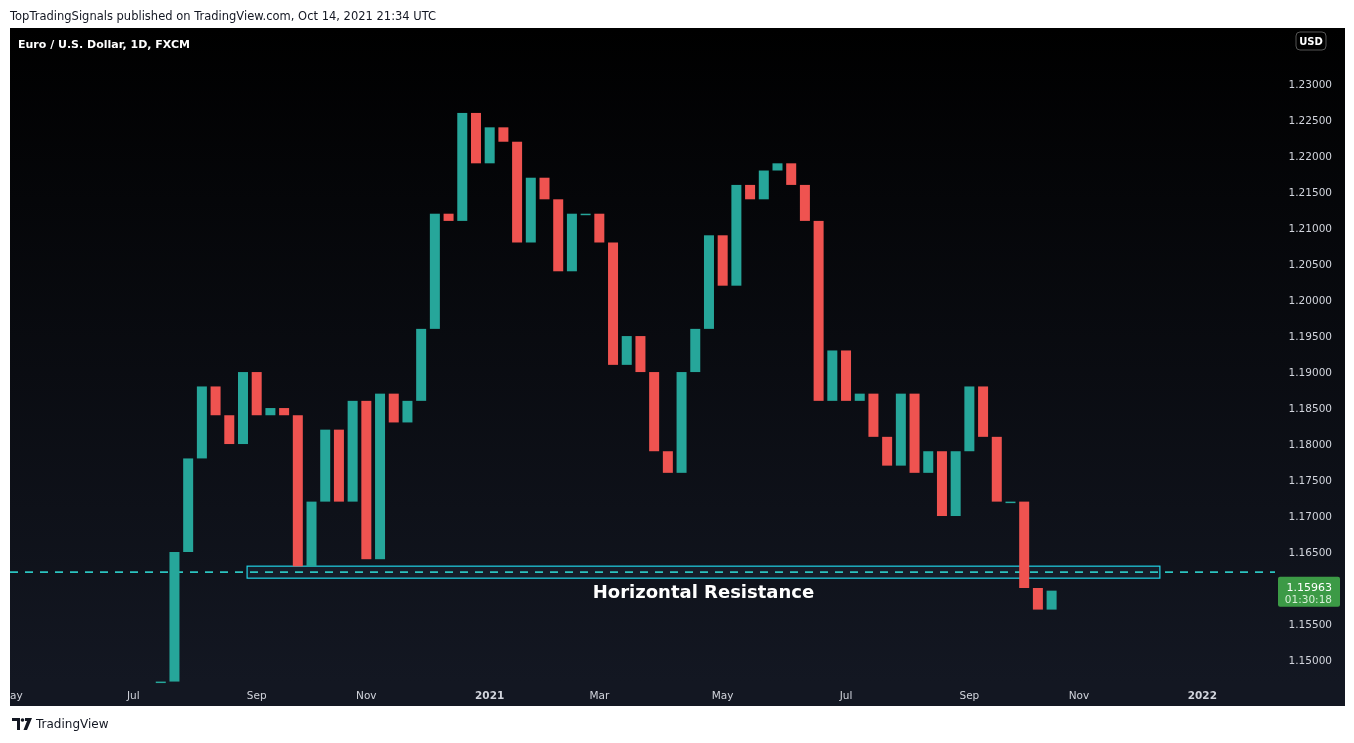 The height and width of the screenshot is (743, 1354). I want to click on currency-badge, so click(1311, 41).